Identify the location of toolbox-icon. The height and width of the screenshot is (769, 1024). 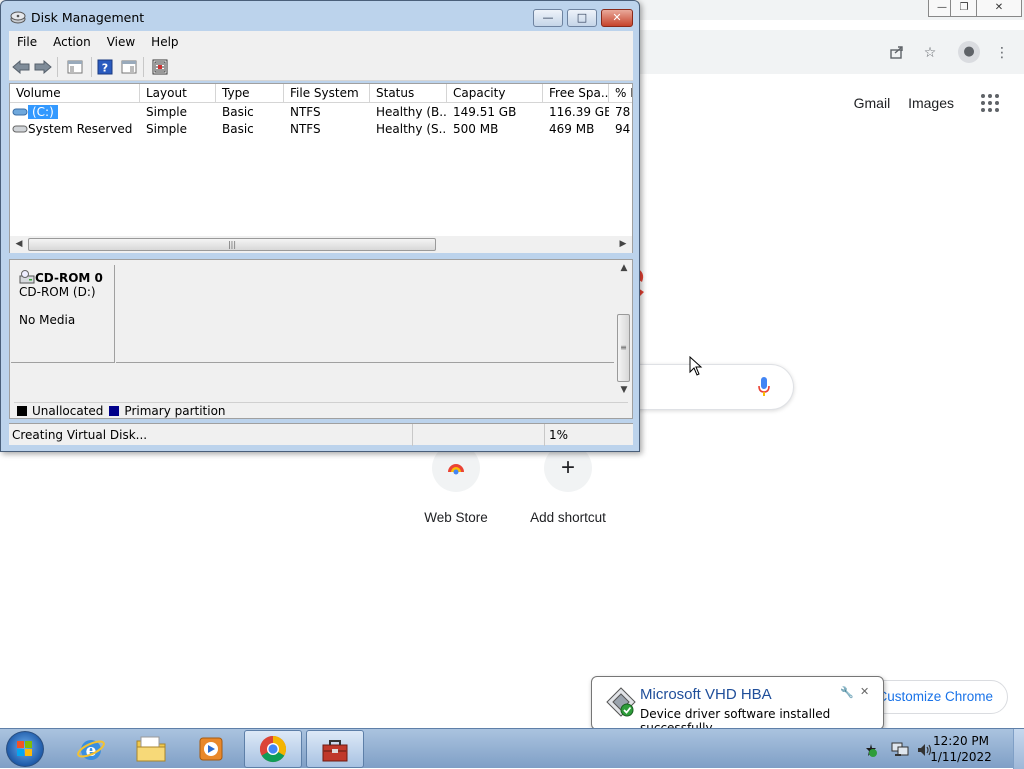
(335, 751).